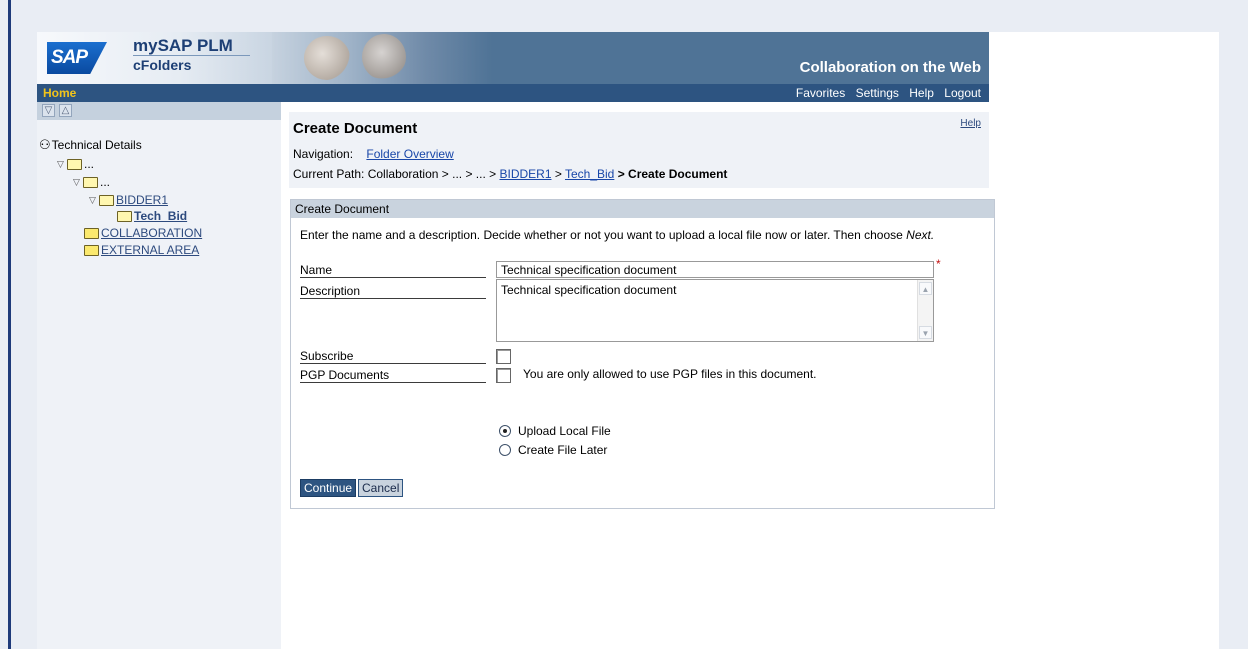 This screenshot has height=649, width=1248. I want to click on continue-button: Continue, so click(328, 488).